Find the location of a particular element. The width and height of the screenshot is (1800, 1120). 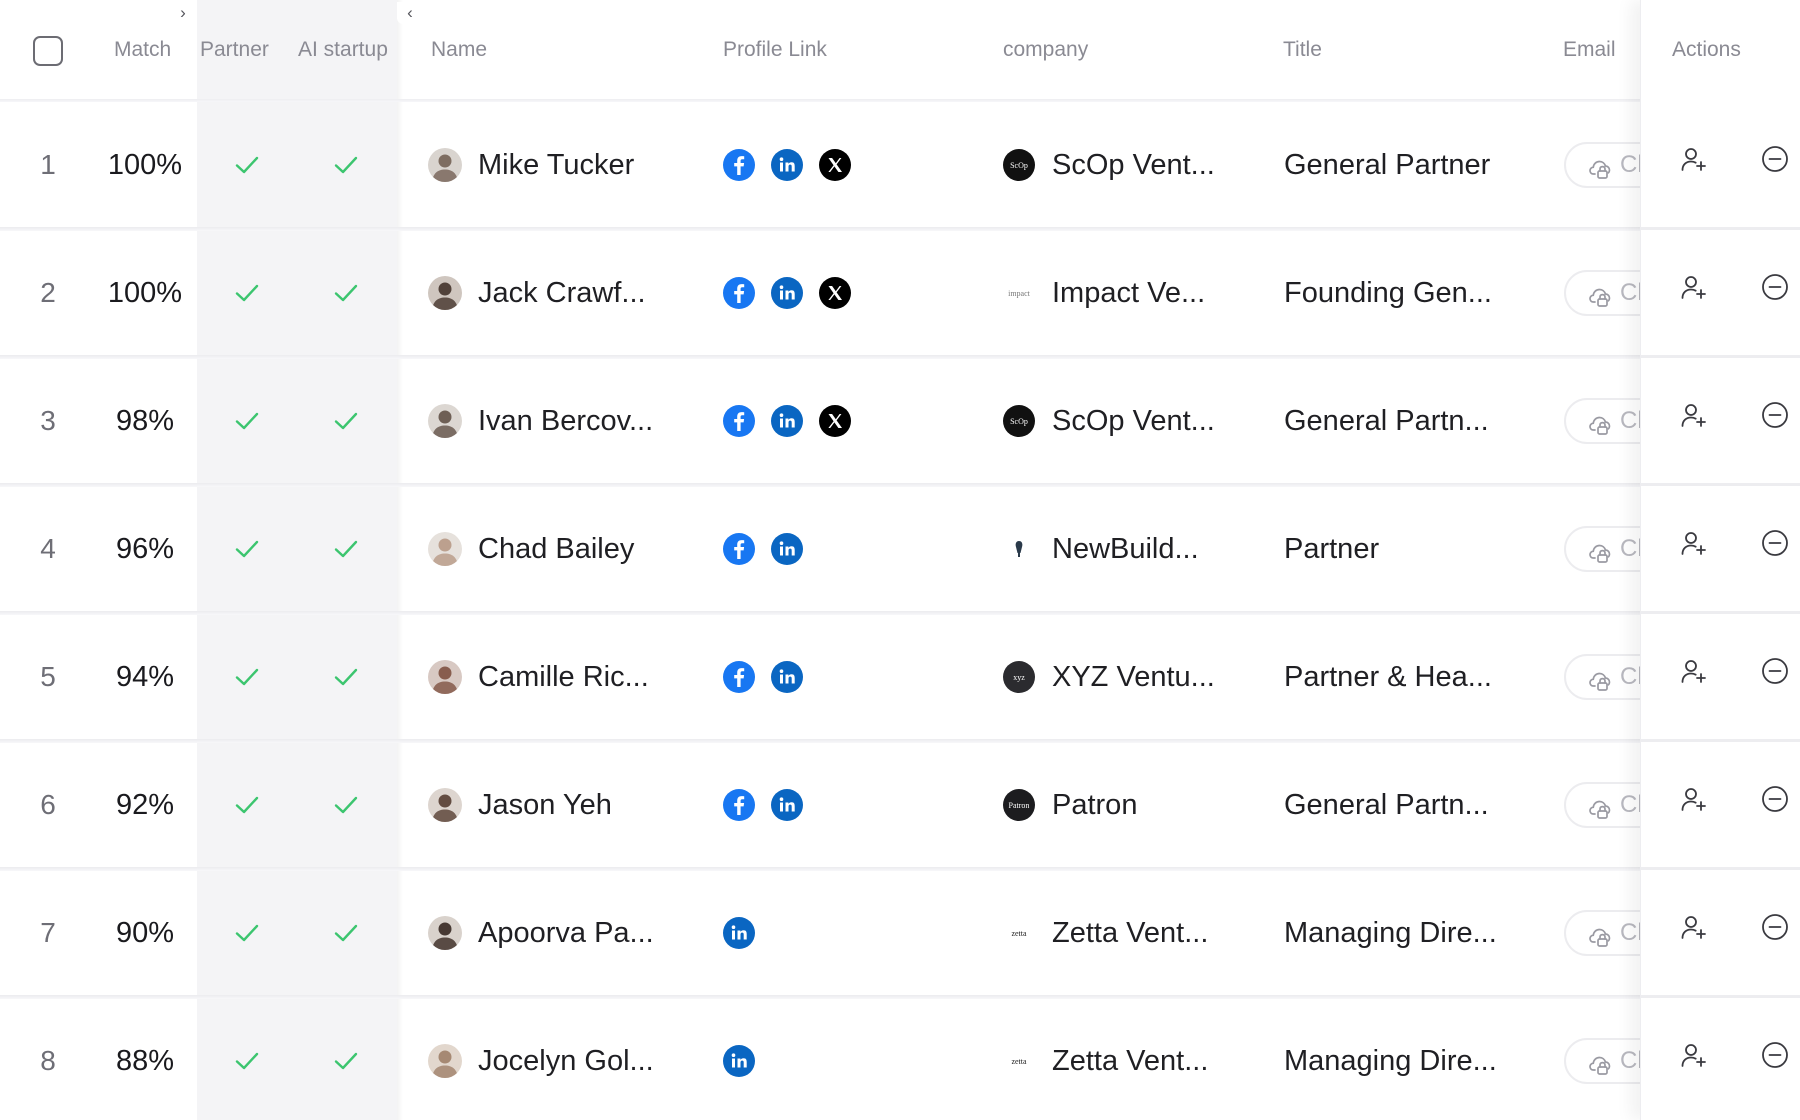

column-header-name: Name is located at coordinates (459, 50).